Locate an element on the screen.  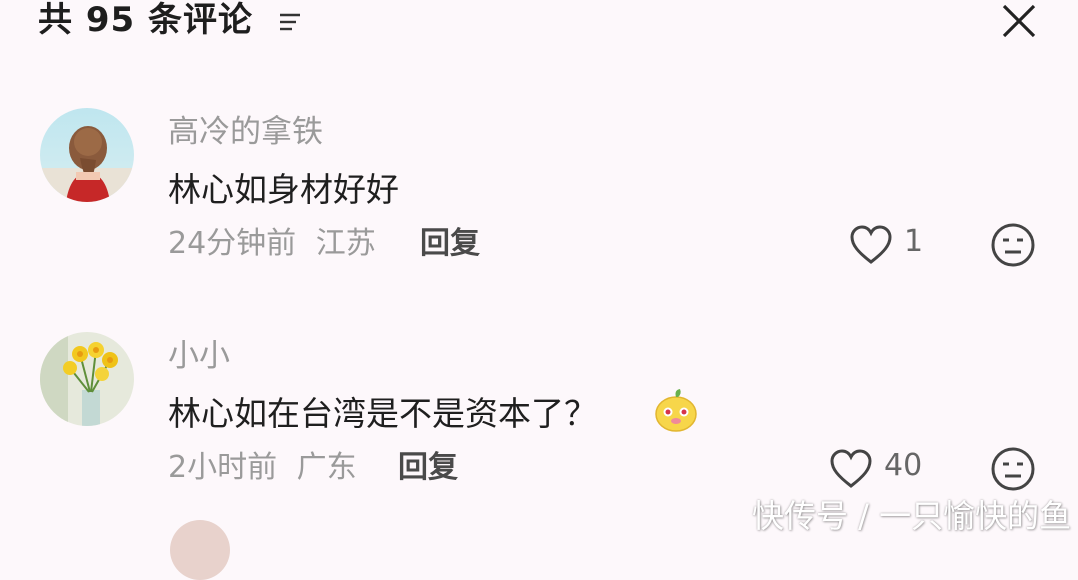
comment-content: 林心如在台湾是不是资本了？ is located at coordinates (382, 413).